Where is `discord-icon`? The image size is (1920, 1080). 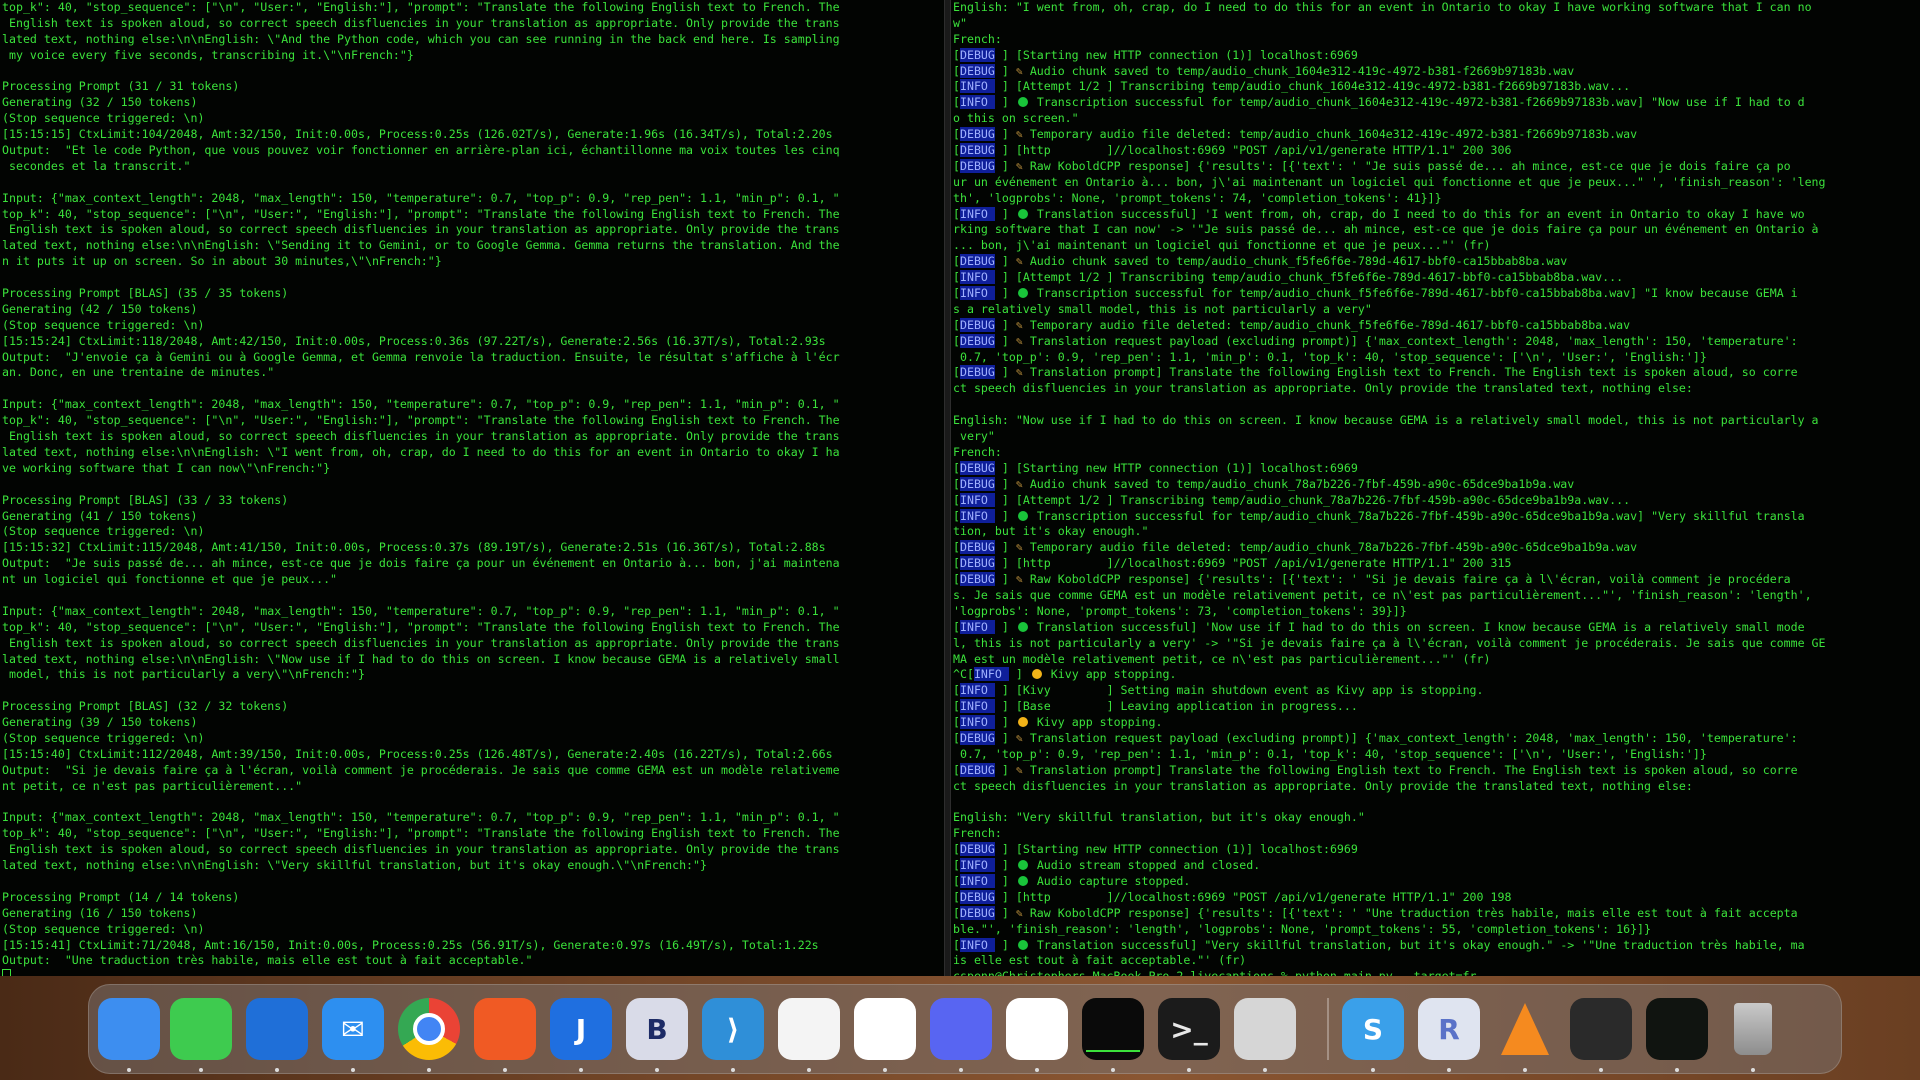
discord-icon is located at coordinates (961, 1029).